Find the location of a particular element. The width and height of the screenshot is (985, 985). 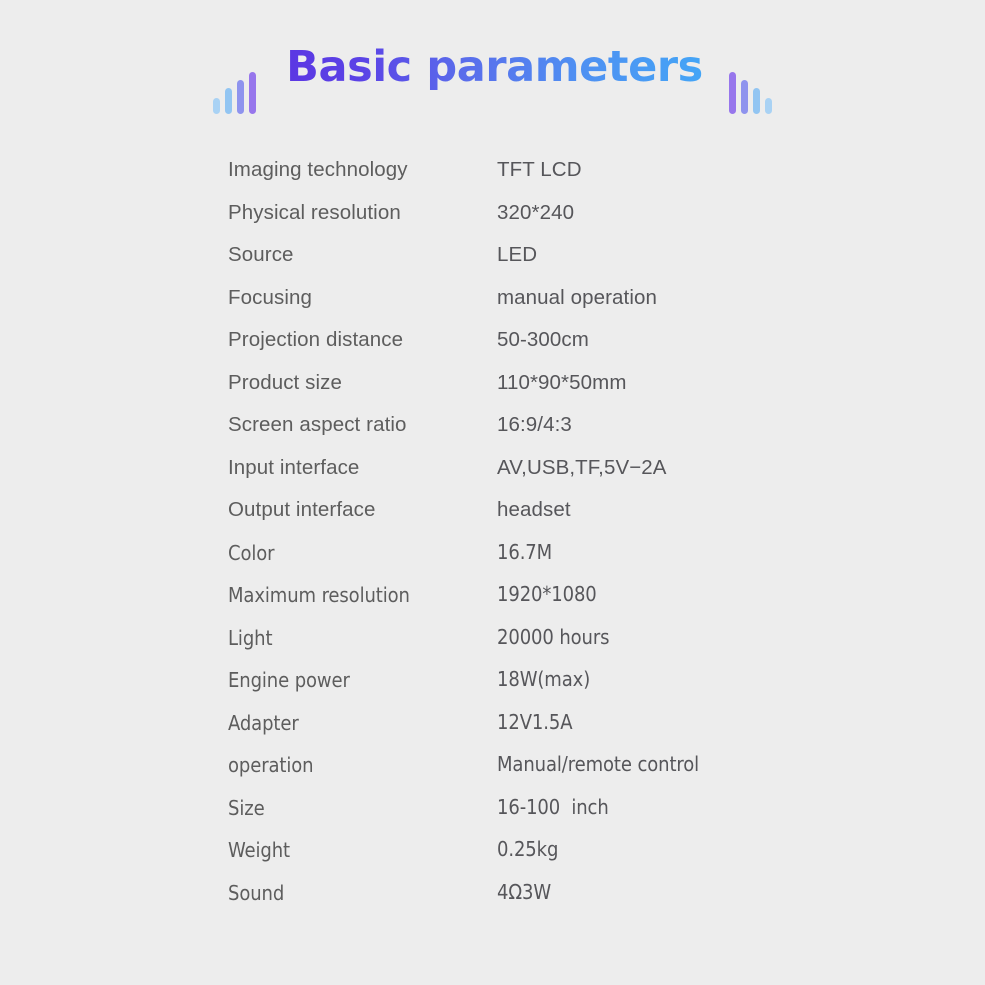

spec-row: Engine power 18W(max) is located at coordinates (578, 689).